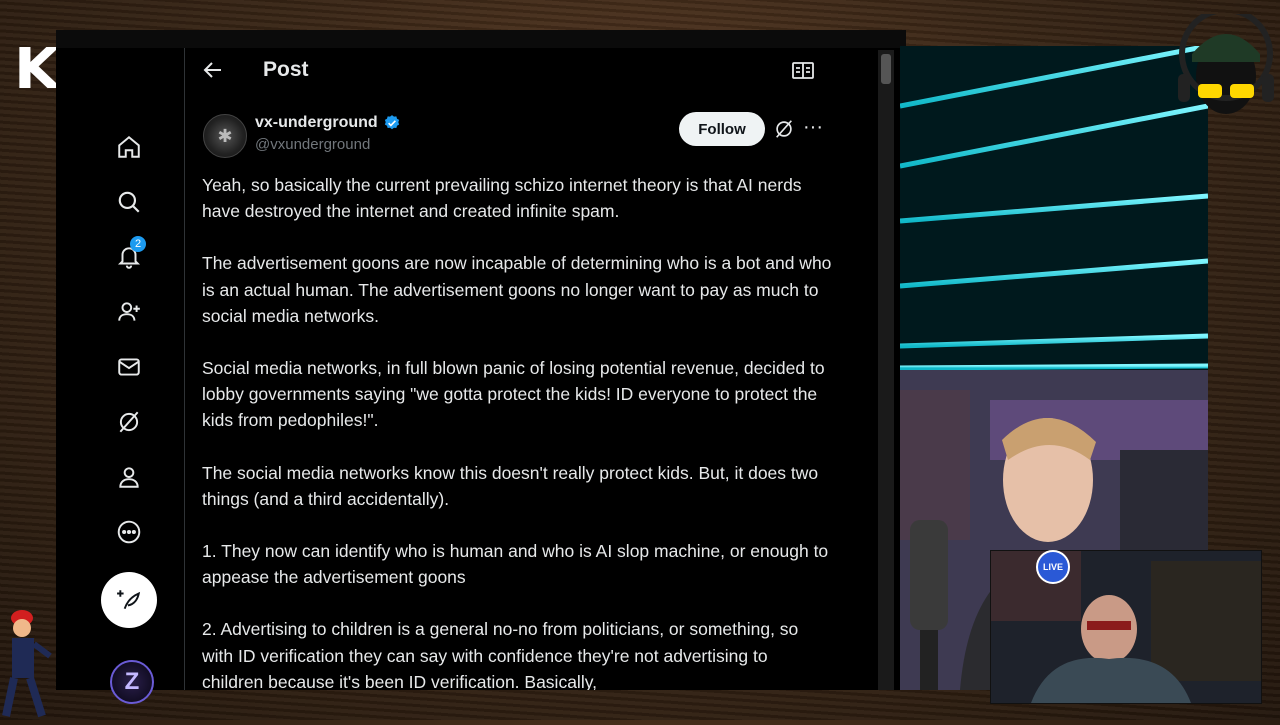 The height and width of the screenshot is (725, 1280). What do you see at coordinates (225, 136) in the screenshot?
I see `author-avatar: ✱` at bounding box center [225, 136].